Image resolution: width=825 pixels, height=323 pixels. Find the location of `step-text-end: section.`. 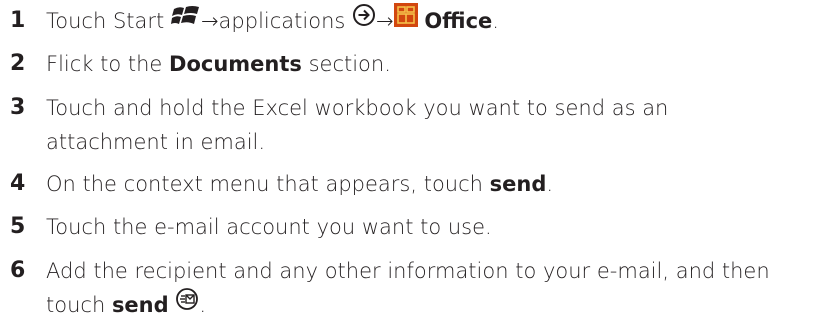

step-text-end: section. is located at coordinates (346, 64).